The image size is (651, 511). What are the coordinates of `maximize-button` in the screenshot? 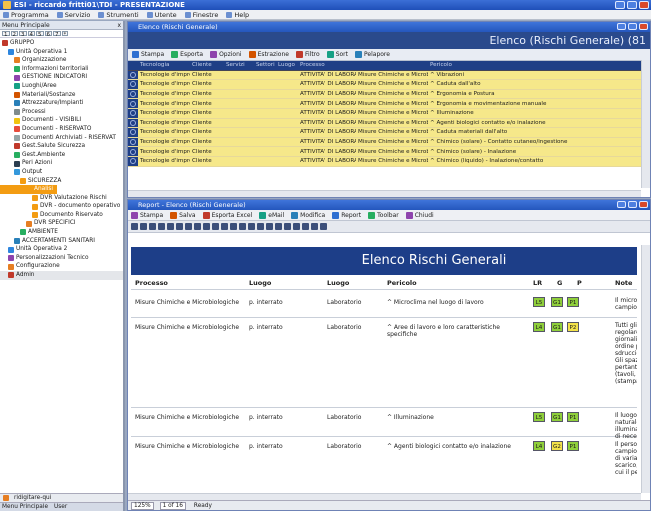 It's located at (632, 5).